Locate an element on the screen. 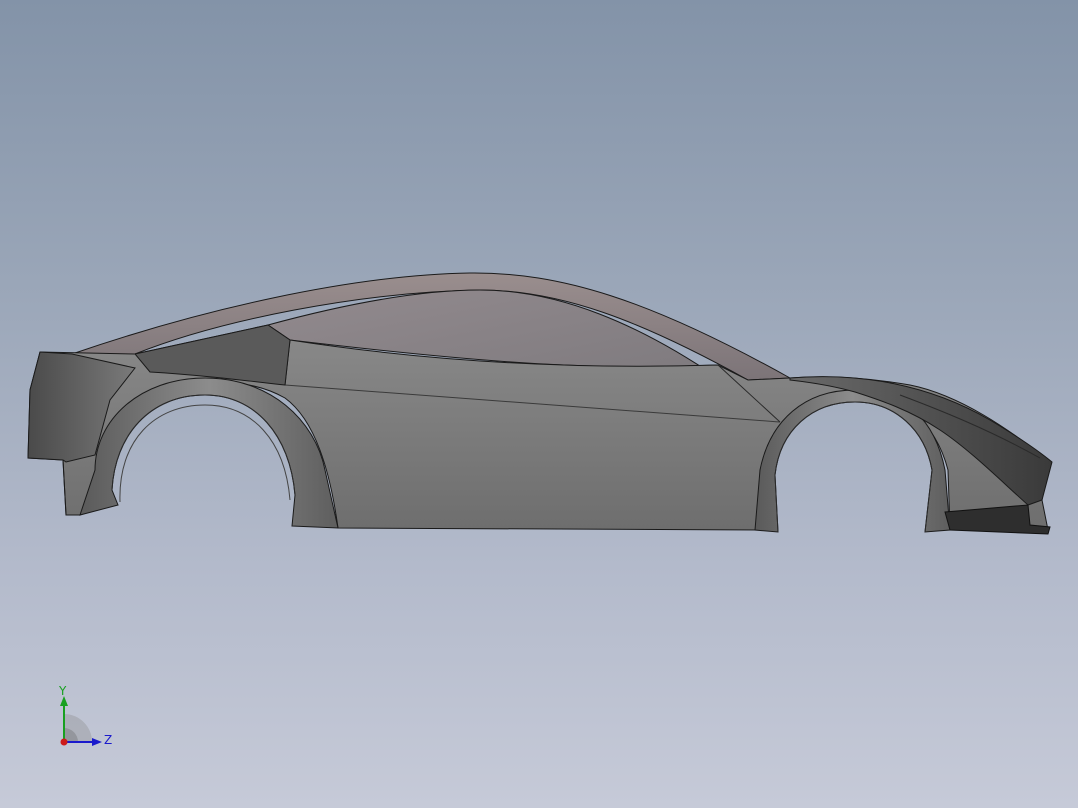 The height and width of the screenshot is (808, 1078). x-axis-dot is located at coordinates (64, 742).